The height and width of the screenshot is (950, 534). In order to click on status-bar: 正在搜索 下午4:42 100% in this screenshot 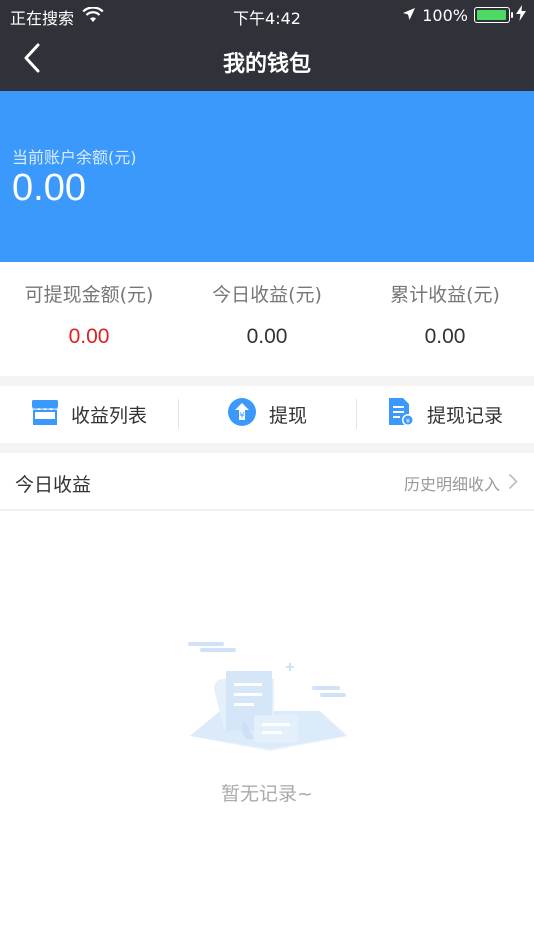, I will do `click(267, 15)`.